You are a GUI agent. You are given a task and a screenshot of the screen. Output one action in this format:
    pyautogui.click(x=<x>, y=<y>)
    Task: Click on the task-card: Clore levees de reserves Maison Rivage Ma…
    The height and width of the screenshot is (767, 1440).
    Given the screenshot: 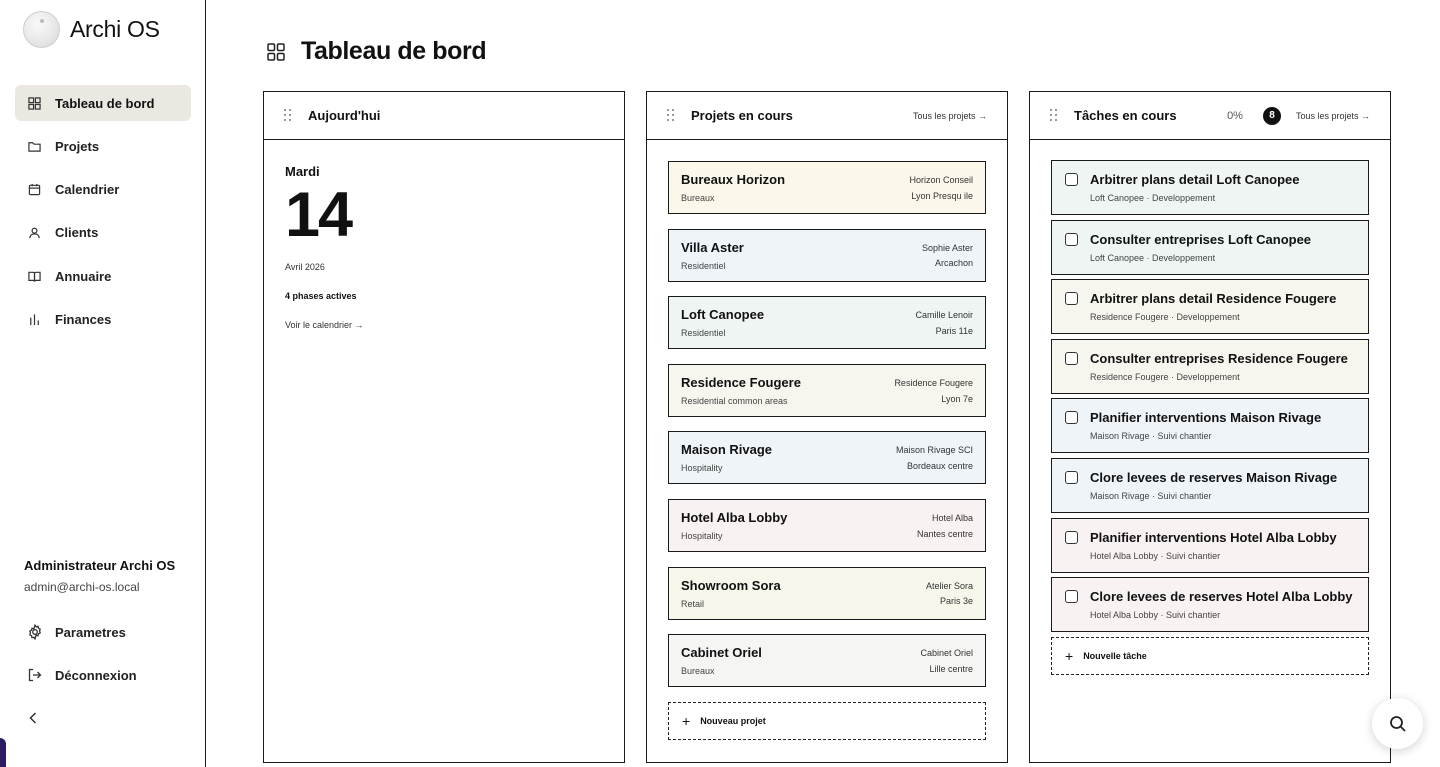 What is the action you would take?
    pyautogui.click(x=1210, y=485)
    